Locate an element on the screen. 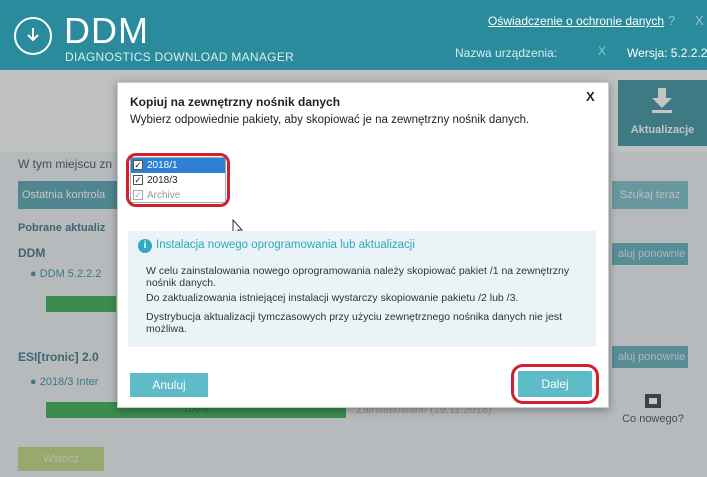 This screenshot has height=477, width=707. privacy-link: Oświadczenie o ochronie danych is located at coordinates (576, 21).